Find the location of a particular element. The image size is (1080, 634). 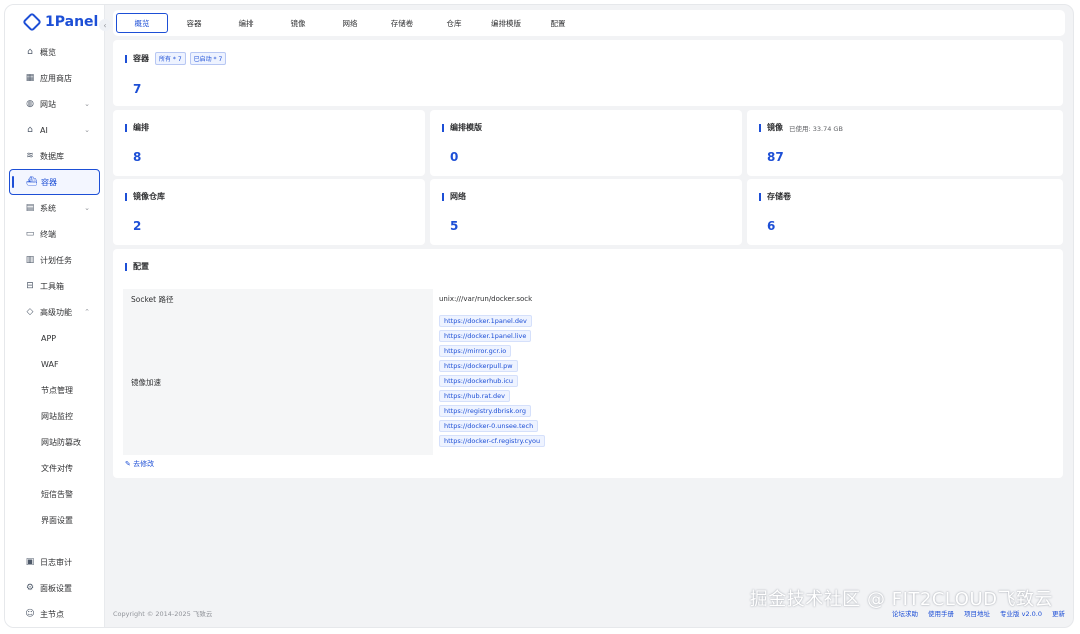

grid-icon: ▦ is located at coordinates (30, 78).